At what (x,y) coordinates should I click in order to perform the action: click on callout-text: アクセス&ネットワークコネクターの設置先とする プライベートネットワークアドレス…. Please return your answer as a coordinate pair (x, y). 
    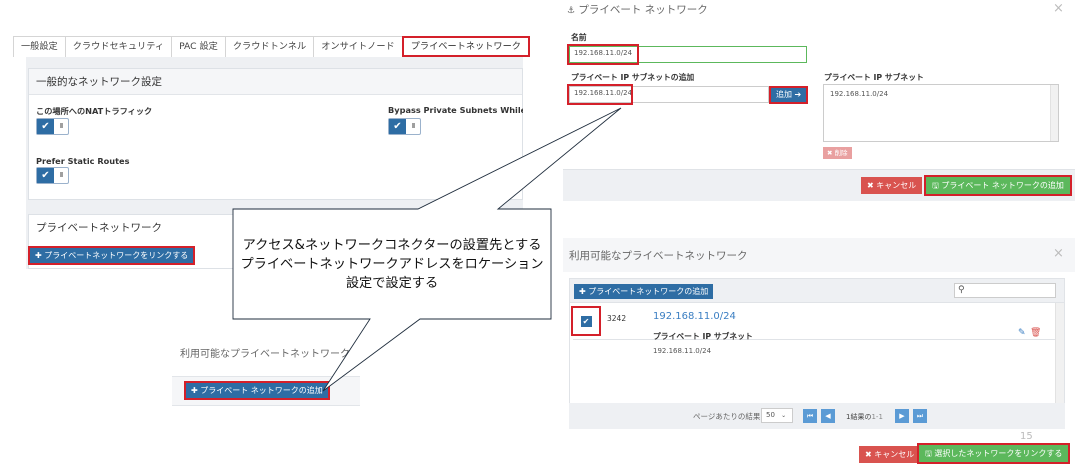
    Looking at the image, I should click on (392, 264).